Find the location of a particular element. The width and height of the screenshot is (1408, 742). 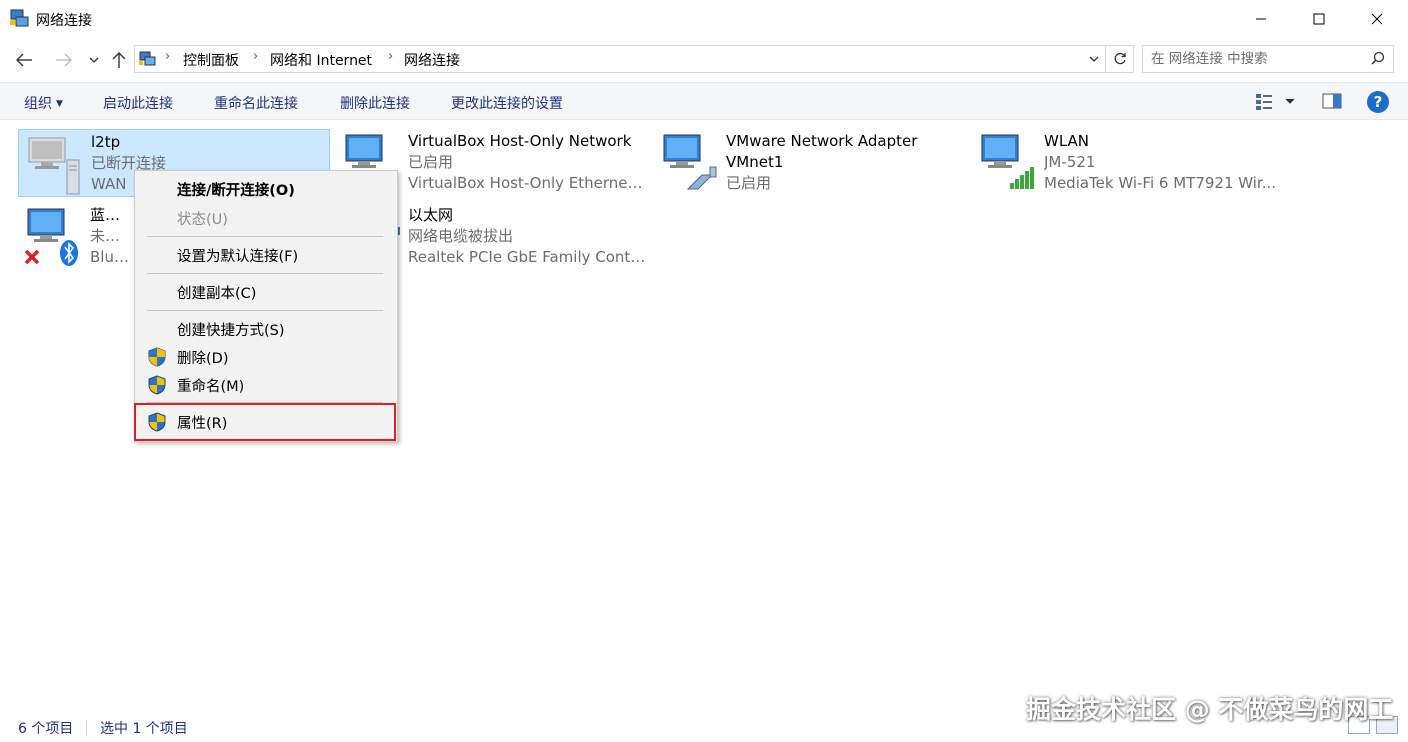

help-icon: ? is located at coordinates (1378, 102).